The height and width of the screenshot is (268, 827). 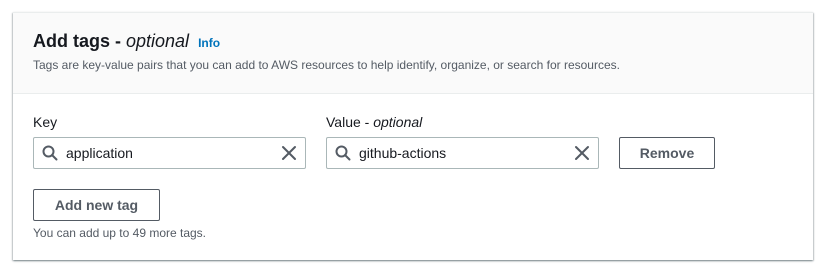 I want to click on value-input-value: github-actions, so click(x=402, y=153).